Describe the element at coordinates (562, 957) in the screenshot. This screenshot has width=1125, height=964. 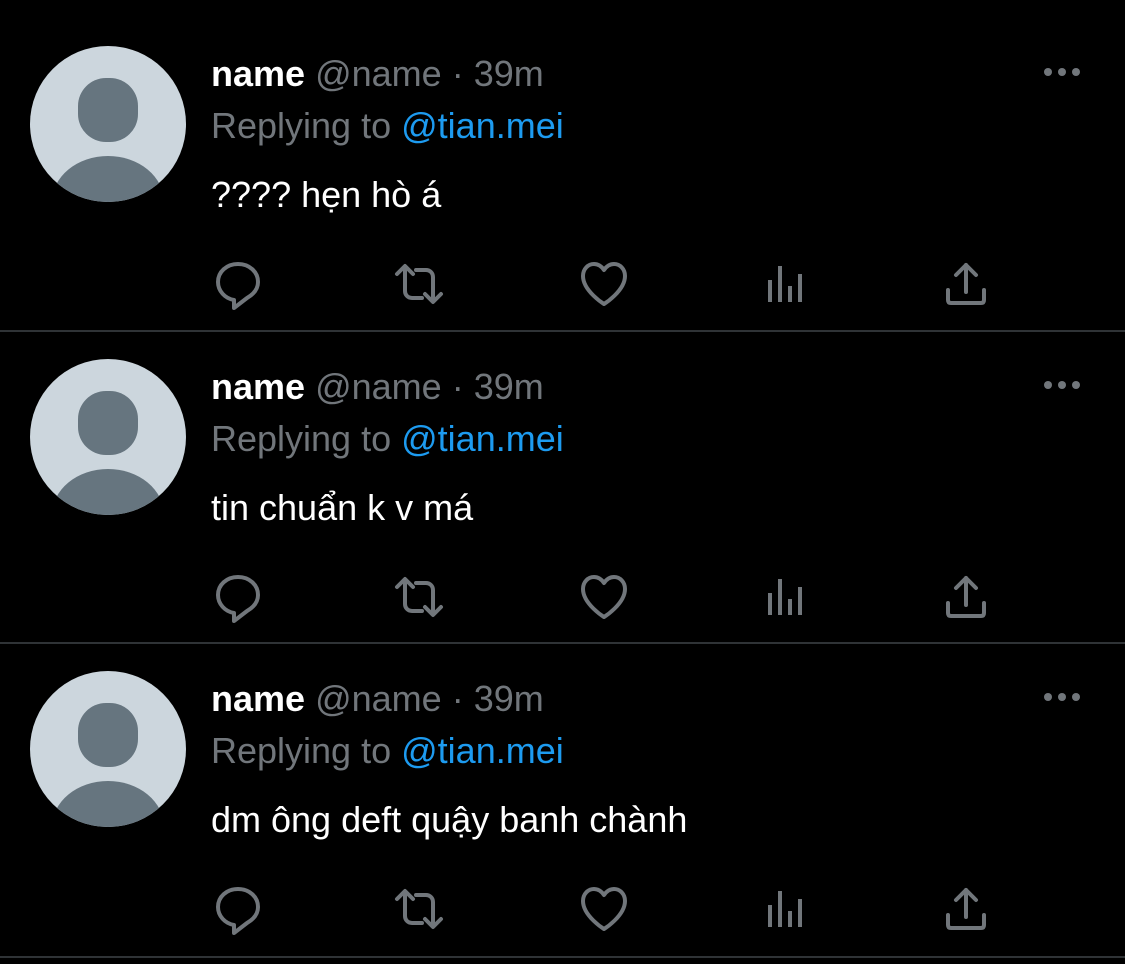
I see `divider` at that location.